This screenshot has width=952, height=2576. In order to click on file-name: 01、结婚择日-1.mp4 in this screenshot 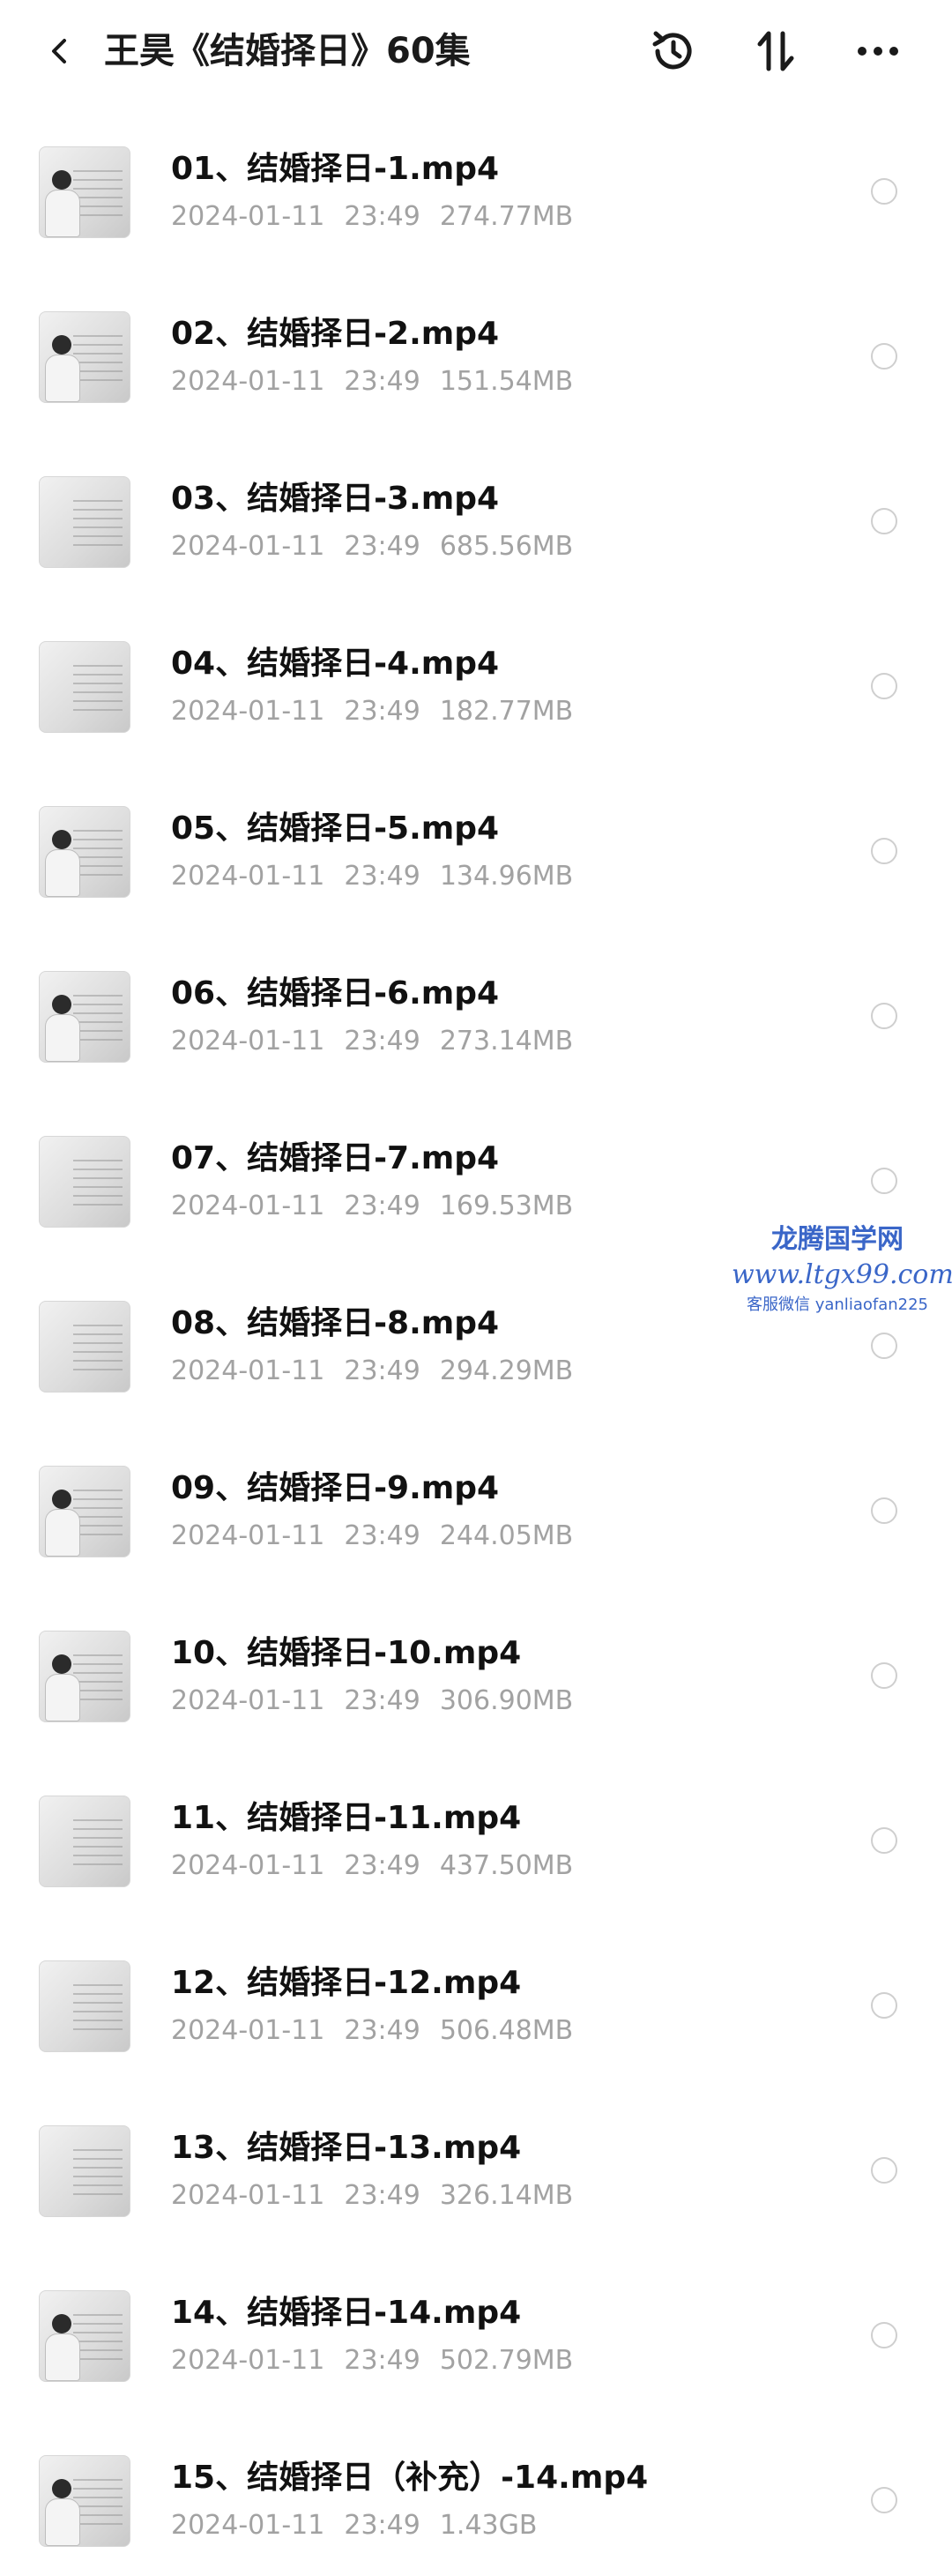, I will do `click(335, 169)`.